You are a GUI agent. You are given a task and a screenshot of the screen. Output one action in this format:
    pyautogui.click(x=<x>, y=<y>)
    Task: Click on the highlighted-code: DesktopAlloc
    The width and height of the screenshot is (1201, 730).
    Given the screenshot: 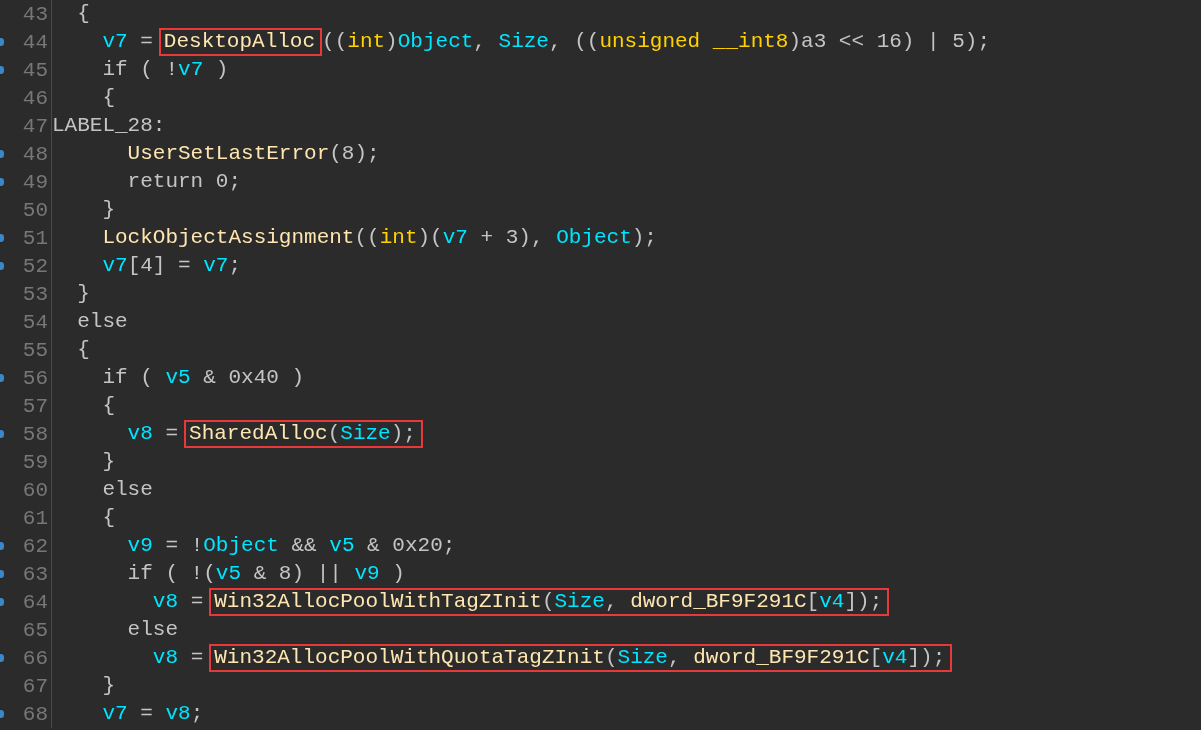 What is the action you would take?
    pyautogui.click(x=240, y=42)
    